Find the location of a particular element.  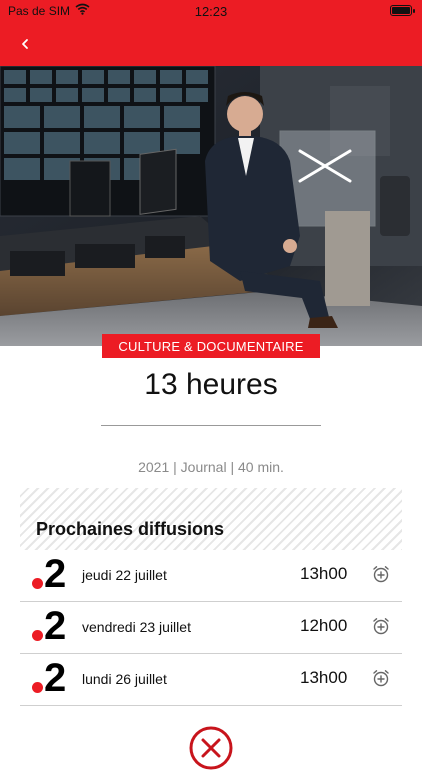

program-title: 13 heures is located at coordinates (211, 384).